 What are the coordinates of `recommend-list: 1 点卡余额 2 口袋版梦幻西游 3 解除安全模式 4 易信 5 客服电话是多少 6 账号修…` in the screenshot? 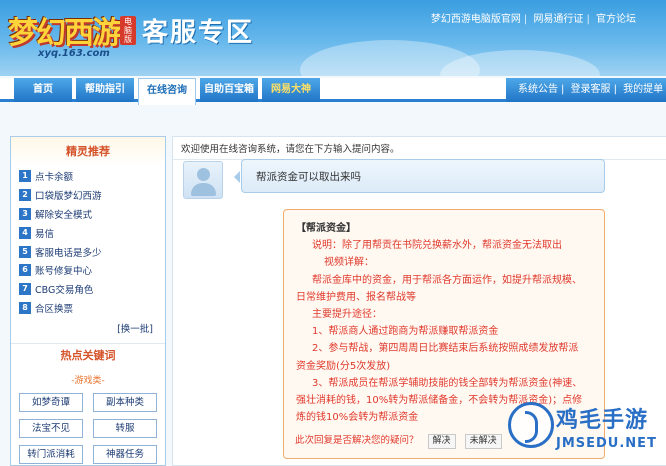 It's located at (88, 242).